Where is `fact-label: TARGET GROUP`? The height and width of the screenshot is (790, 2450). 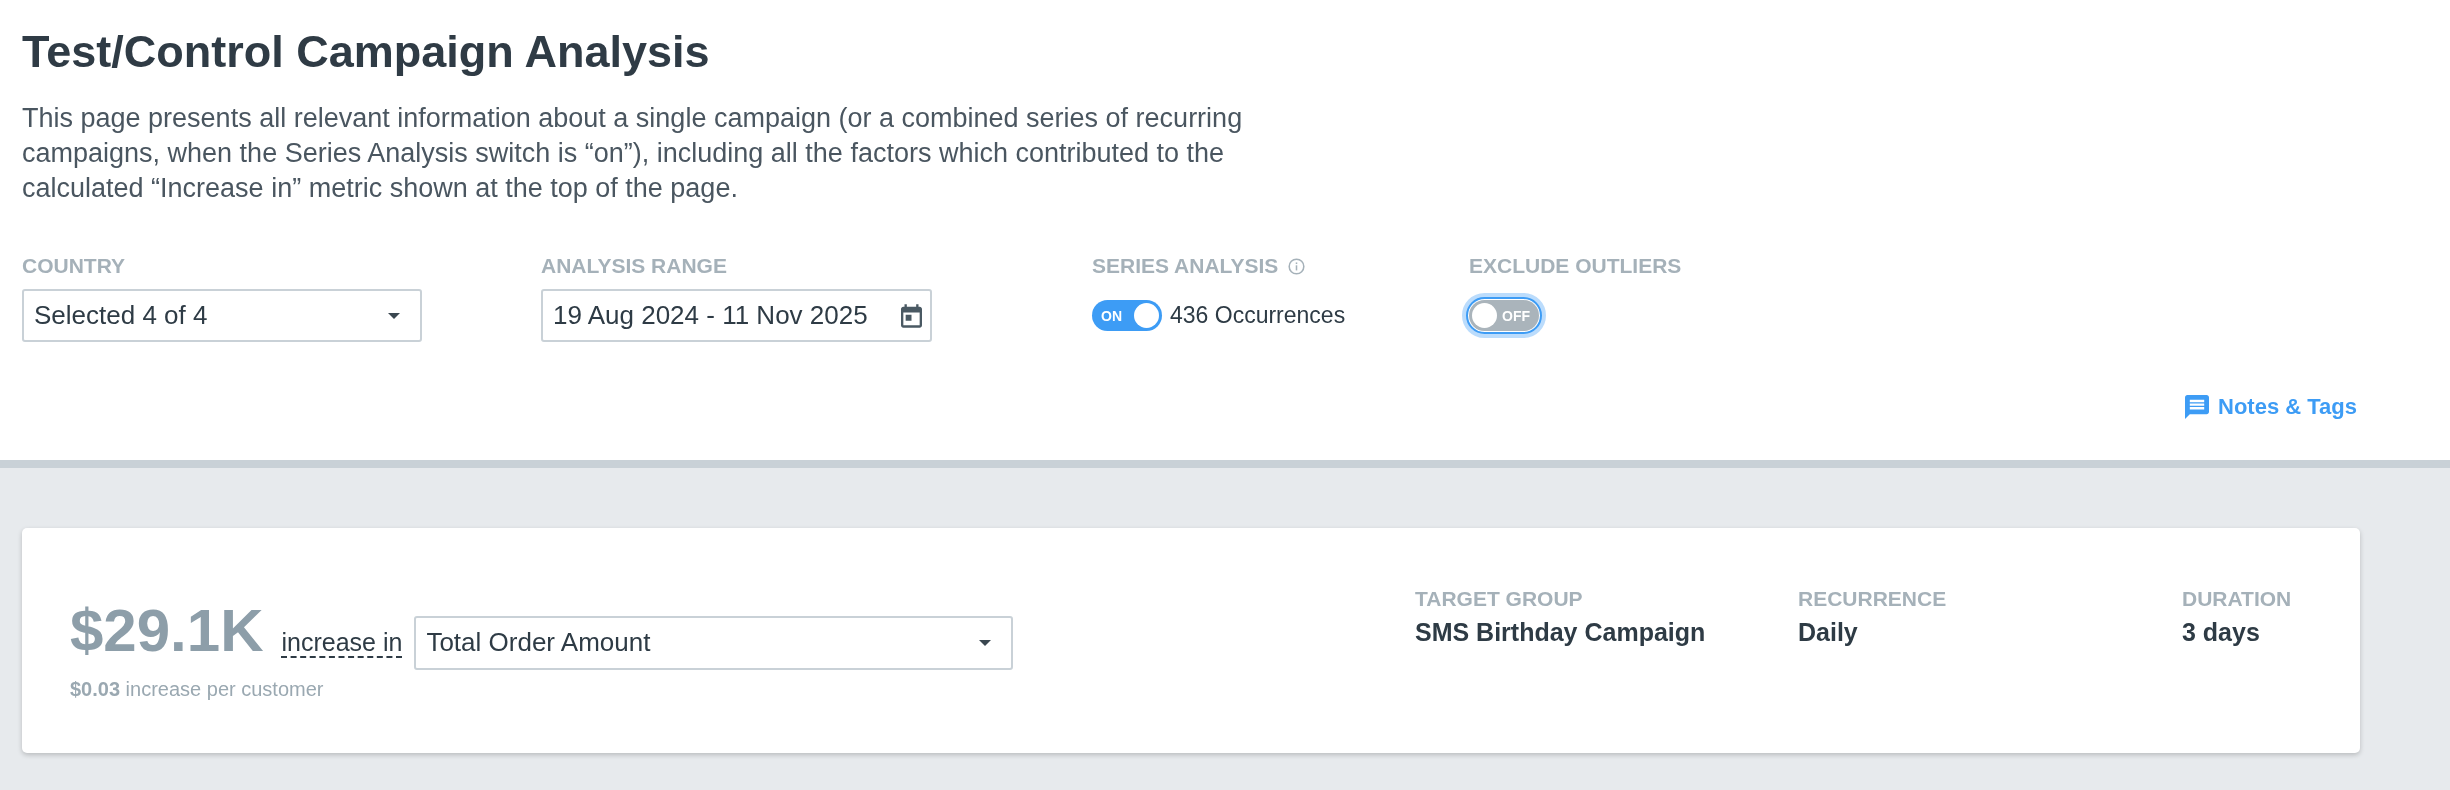
fact-label: TARGET GROUP is located at coordinates (1499, 599).